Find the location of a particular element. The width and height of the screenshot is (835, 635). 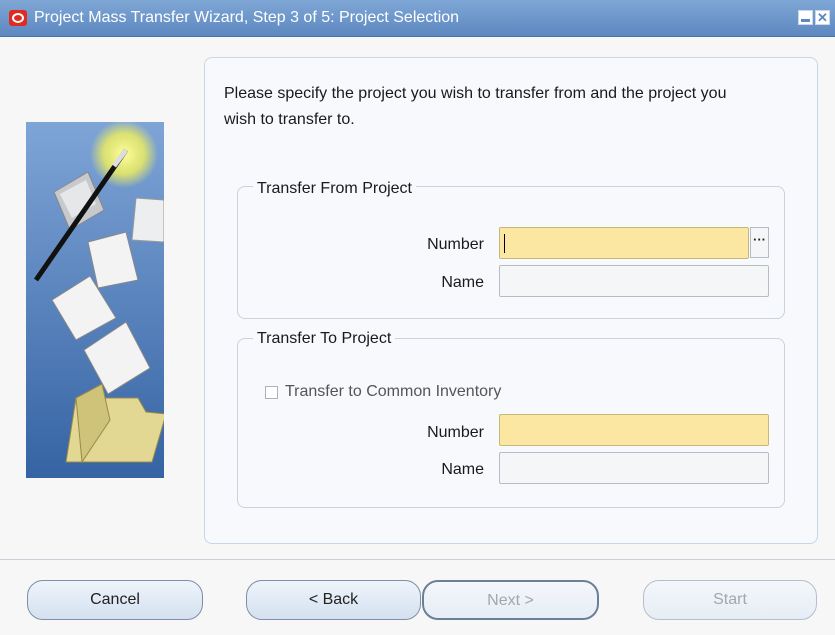

from-number-field is located at coordinates (624, 243).